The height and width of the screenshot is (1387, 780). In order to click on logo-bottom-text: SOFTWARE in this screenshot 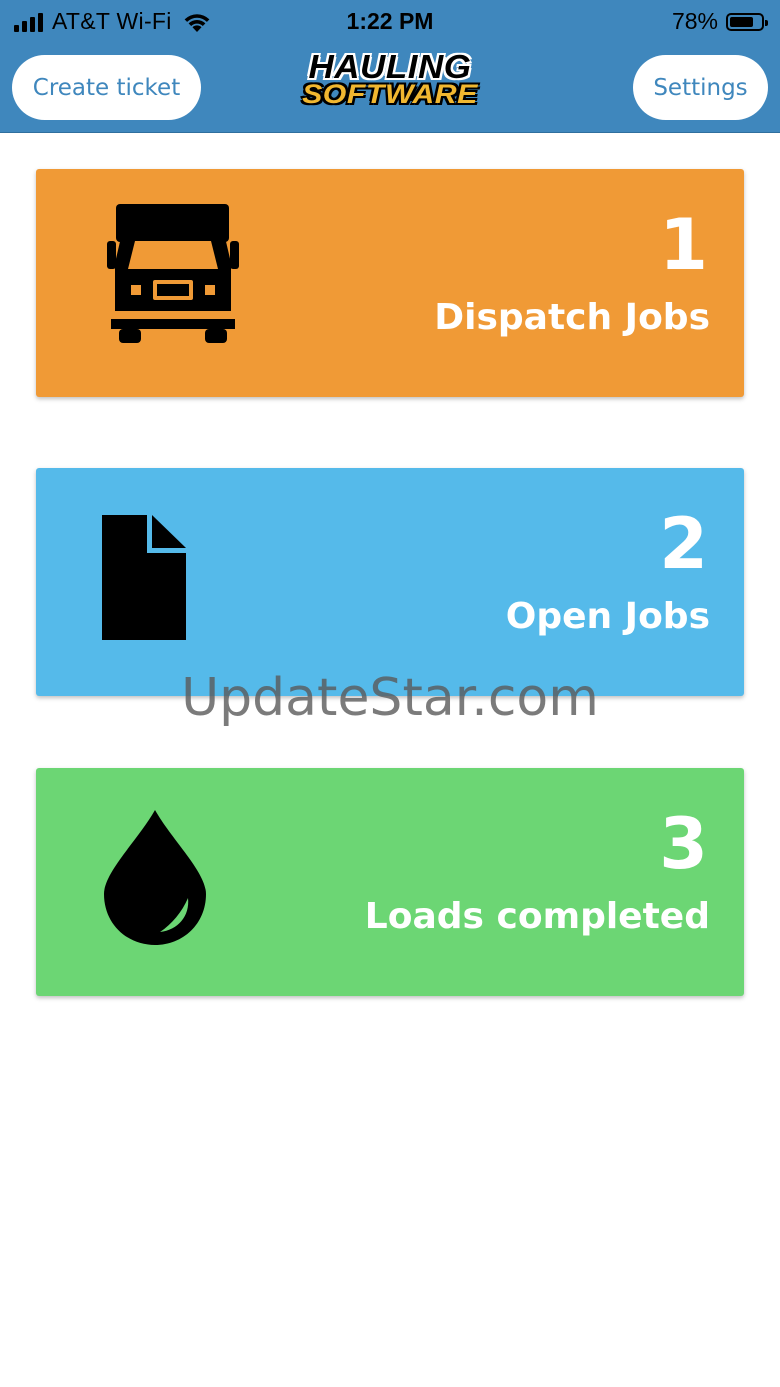, I will do `click(390, 94)`.